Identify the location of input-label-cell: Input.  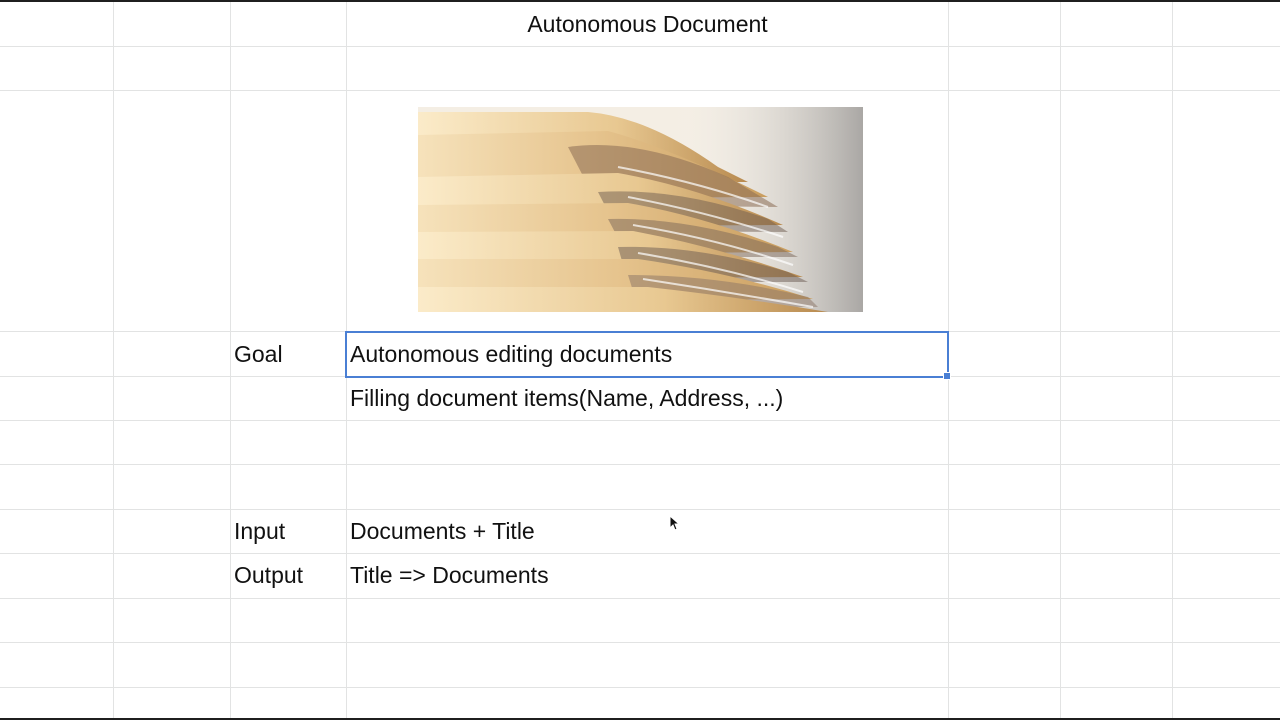
(259, 531).